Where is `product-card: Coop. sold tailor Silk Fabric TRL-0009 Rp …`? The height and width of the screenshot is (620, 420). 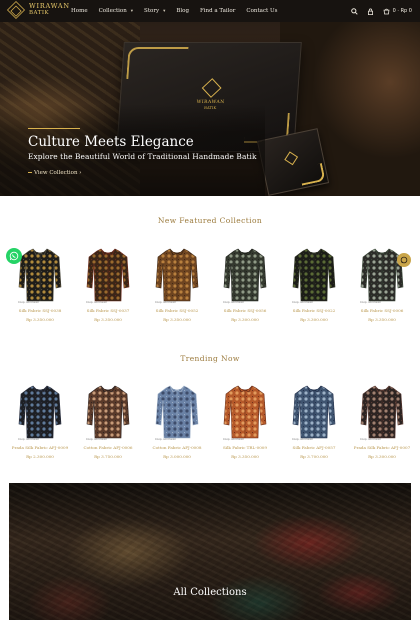
product-card: Coop. sold tailor Silk Fabric TRL-0009 Rp … is located at coordinates (245, 421).